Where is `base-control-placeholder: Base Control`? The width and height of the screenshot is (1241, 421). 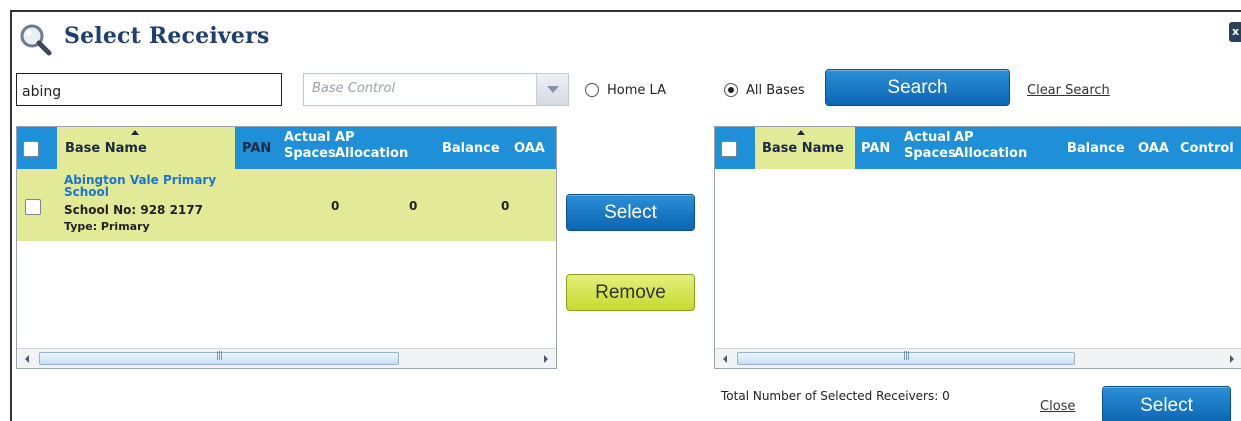
base-control-placeholder: Base Control is located at coordinates (354, 88).